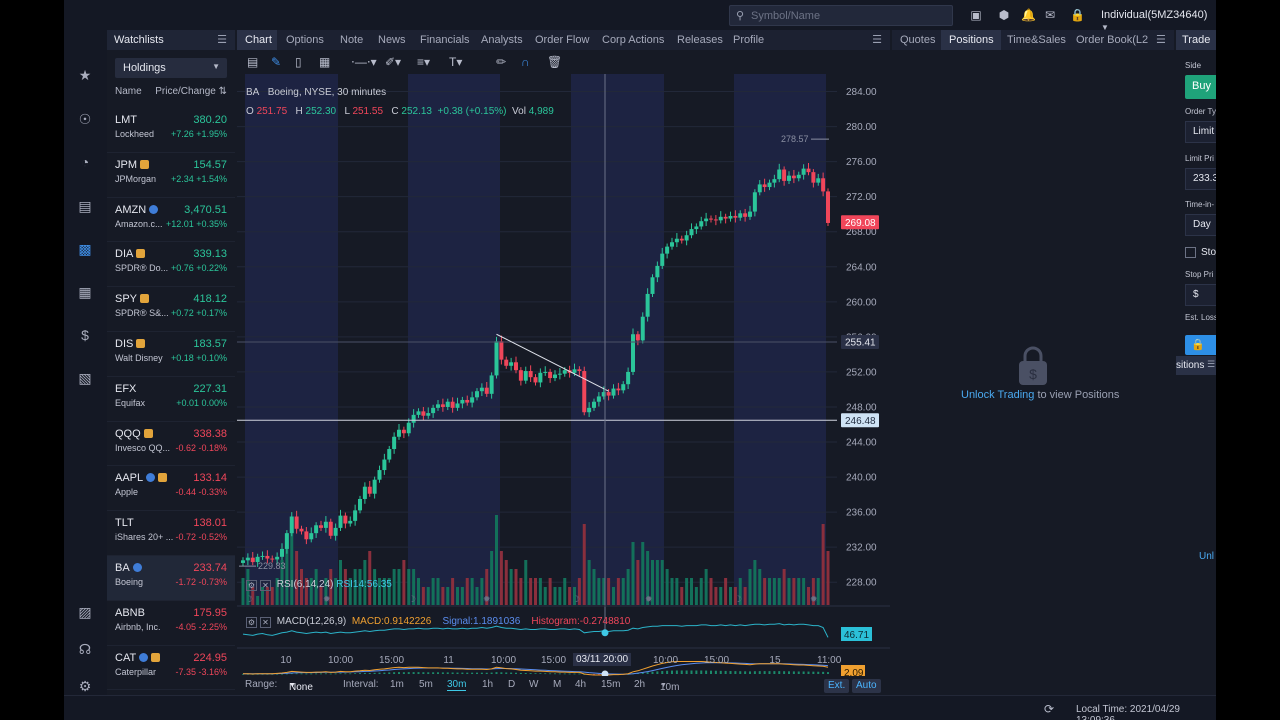 This screenshot has width=1280, height=720. I want to click on layout-icon: ▯, so click(298, 62).